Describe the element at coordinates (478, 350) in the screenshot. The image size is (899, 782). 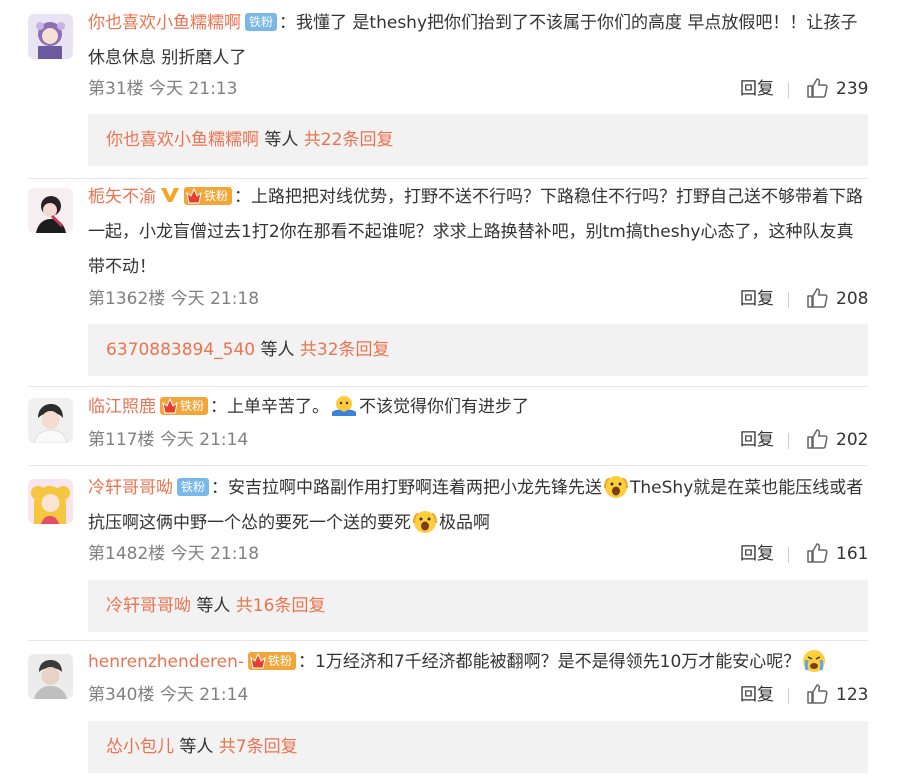
I see `sub-replies-box: 6370883894_540 等人 共32条回复` at that location.